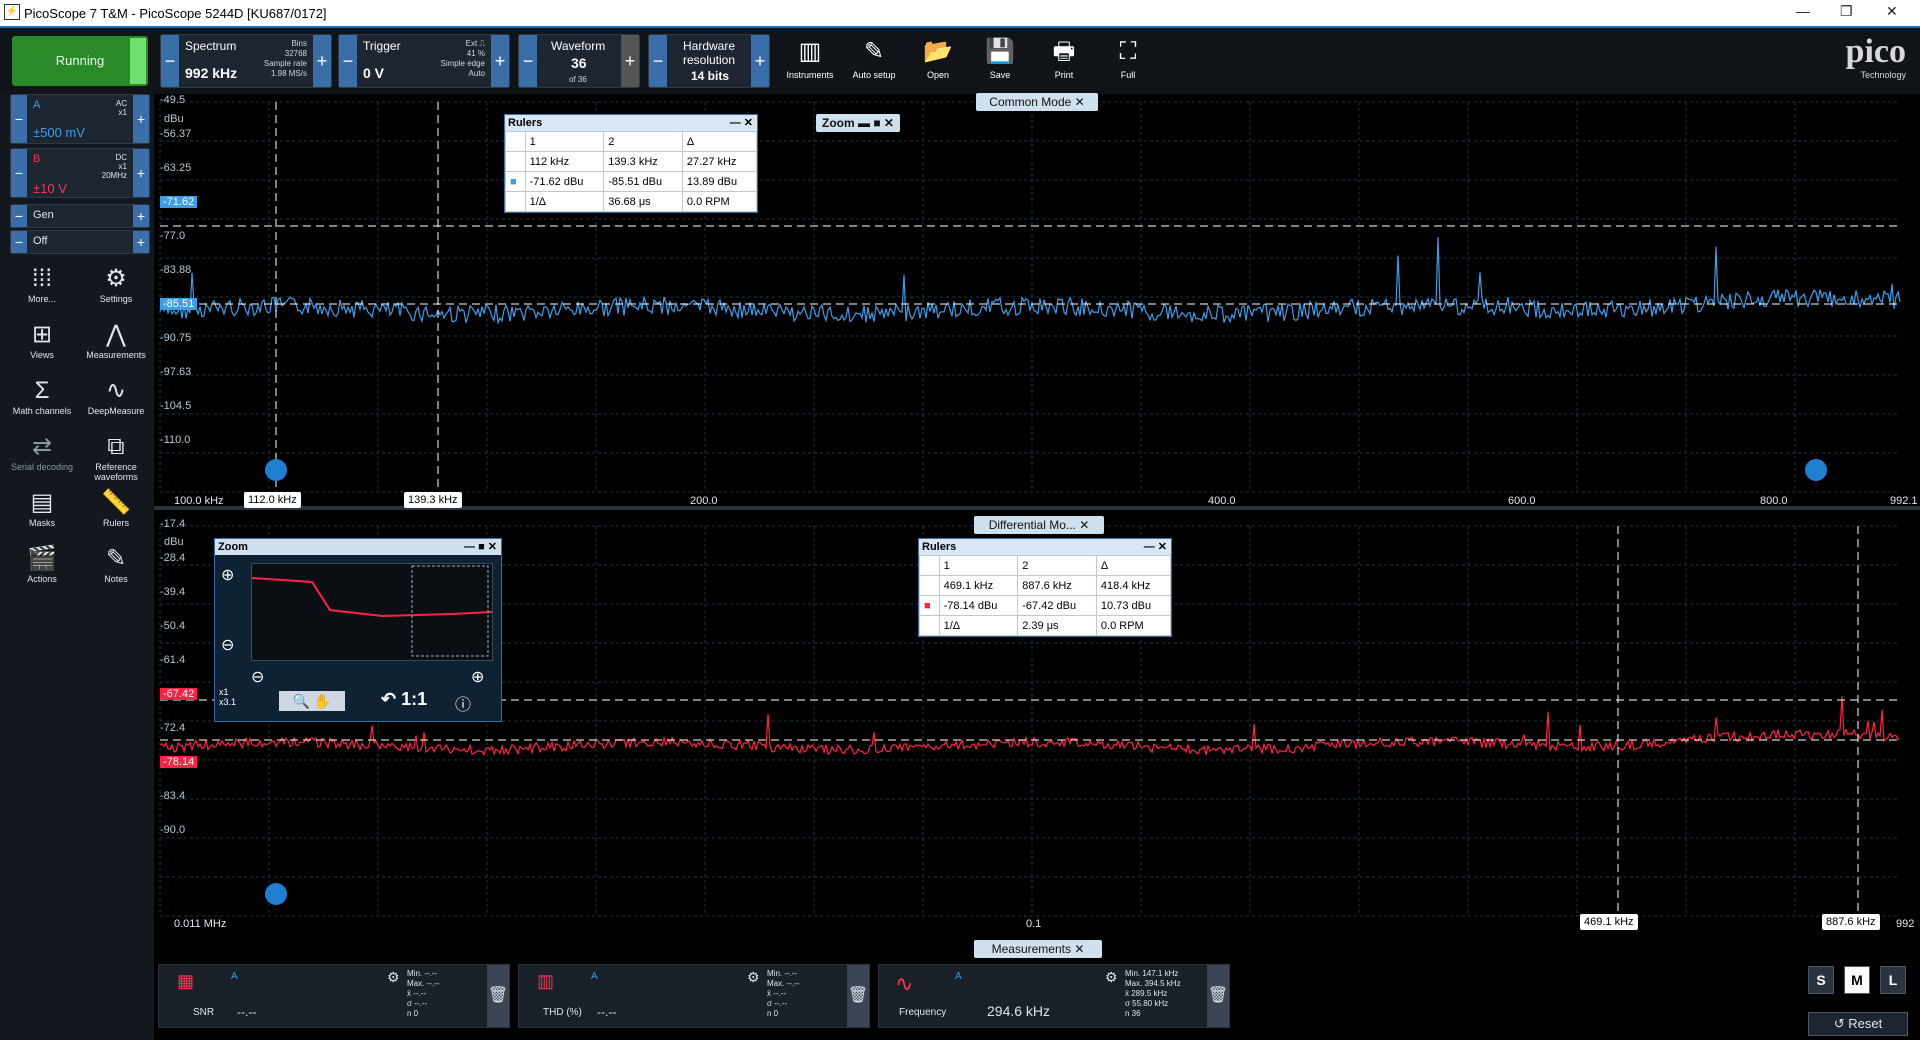  What do you see at coordinates (173, 626) in the screenshot?
I see `y-tick-label: -50.4` at bounding box center [173, 626].